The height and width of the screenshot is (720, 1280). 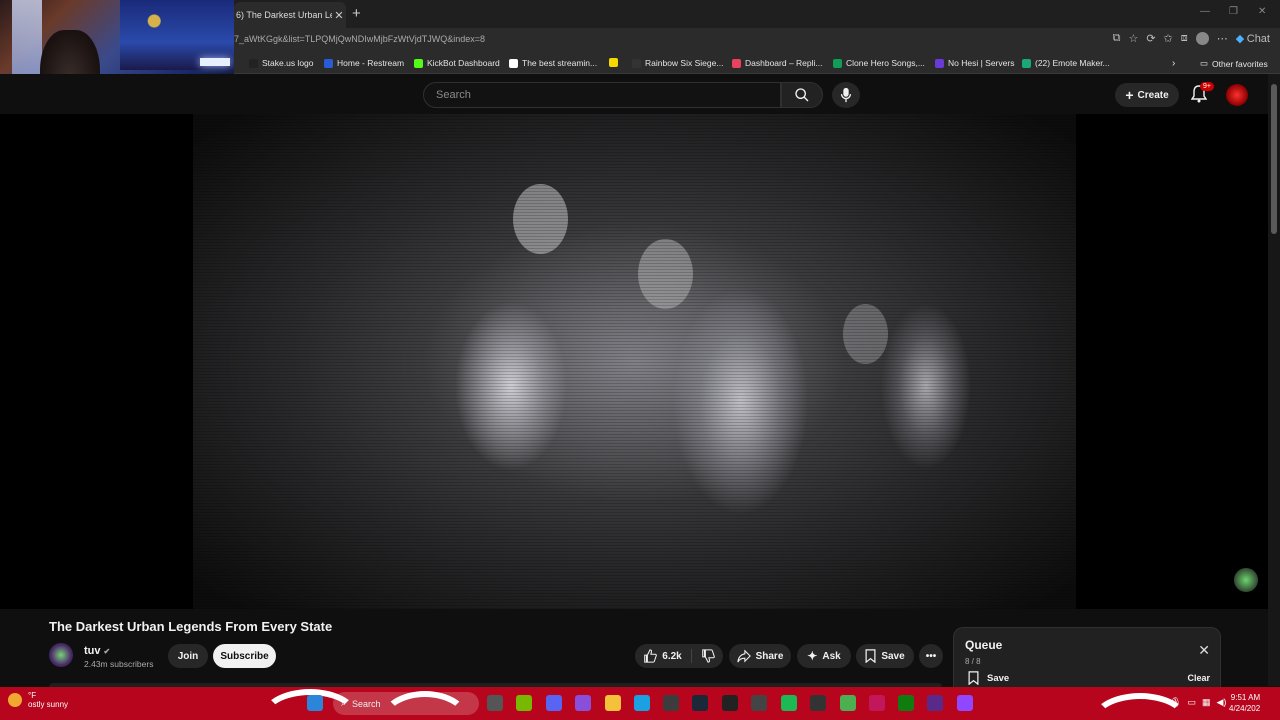 I want to click on channel-name: tuv ✔, so click(x=97, y=651).